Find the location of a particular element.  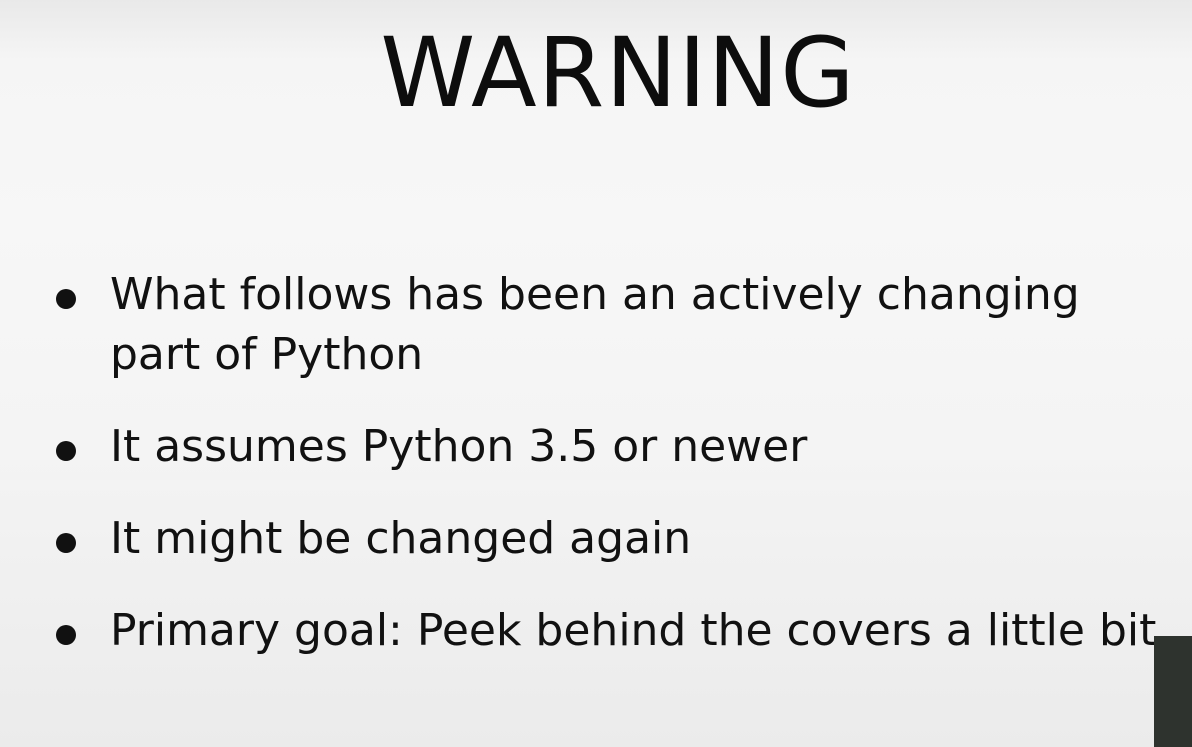

slide-title: WARNING is located at coordinates (618, 73).